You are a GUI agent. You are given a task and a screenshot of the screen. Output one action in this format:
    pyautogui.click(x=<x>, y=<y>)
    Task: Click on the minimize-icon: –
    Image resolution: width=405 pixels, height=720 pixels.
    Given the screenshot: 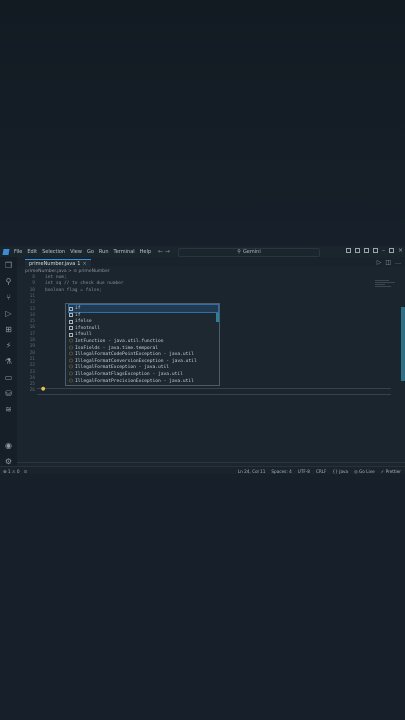 What is the action you would take?
    pyautogui.click(x=383, y=251)
    